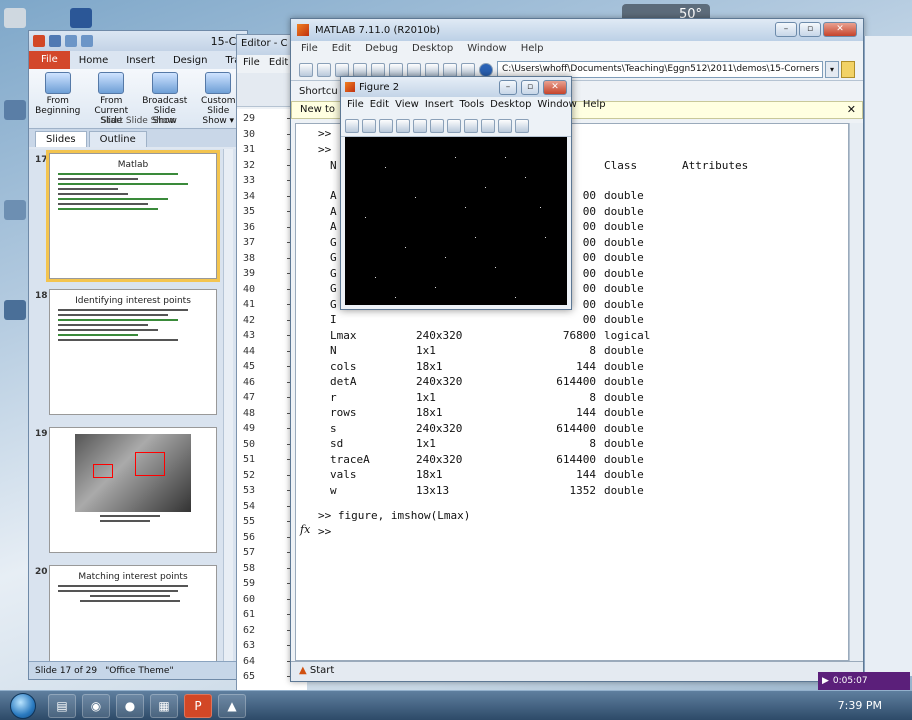 This screenshot has width=912, height=720. What do you see at coordinates (429, 474) in the screenshot?
I see `whos-size: 18x1` at bounding box center [429, 474].